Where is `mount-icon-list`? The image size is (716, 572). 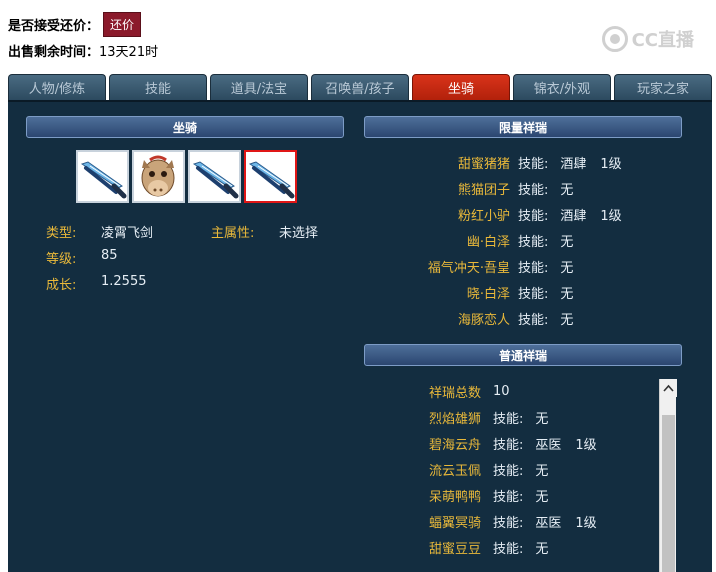
mount-icon-list is located at coordinates (186, 176).